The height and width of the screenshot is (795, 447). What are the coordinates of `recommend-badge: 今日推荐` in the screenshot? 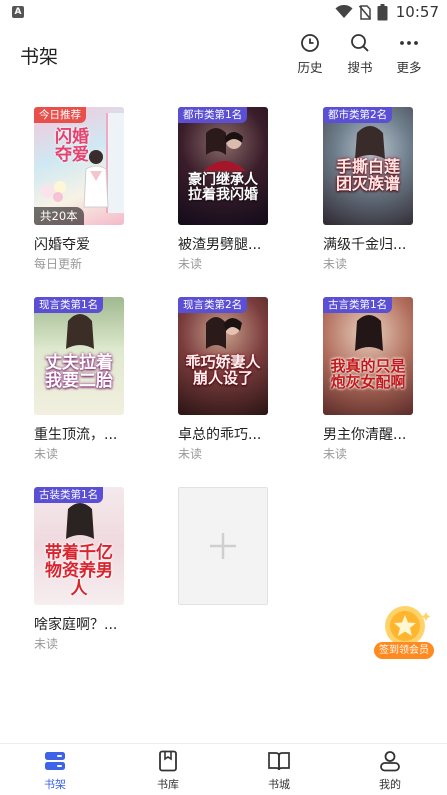 It's located at (60, 115).